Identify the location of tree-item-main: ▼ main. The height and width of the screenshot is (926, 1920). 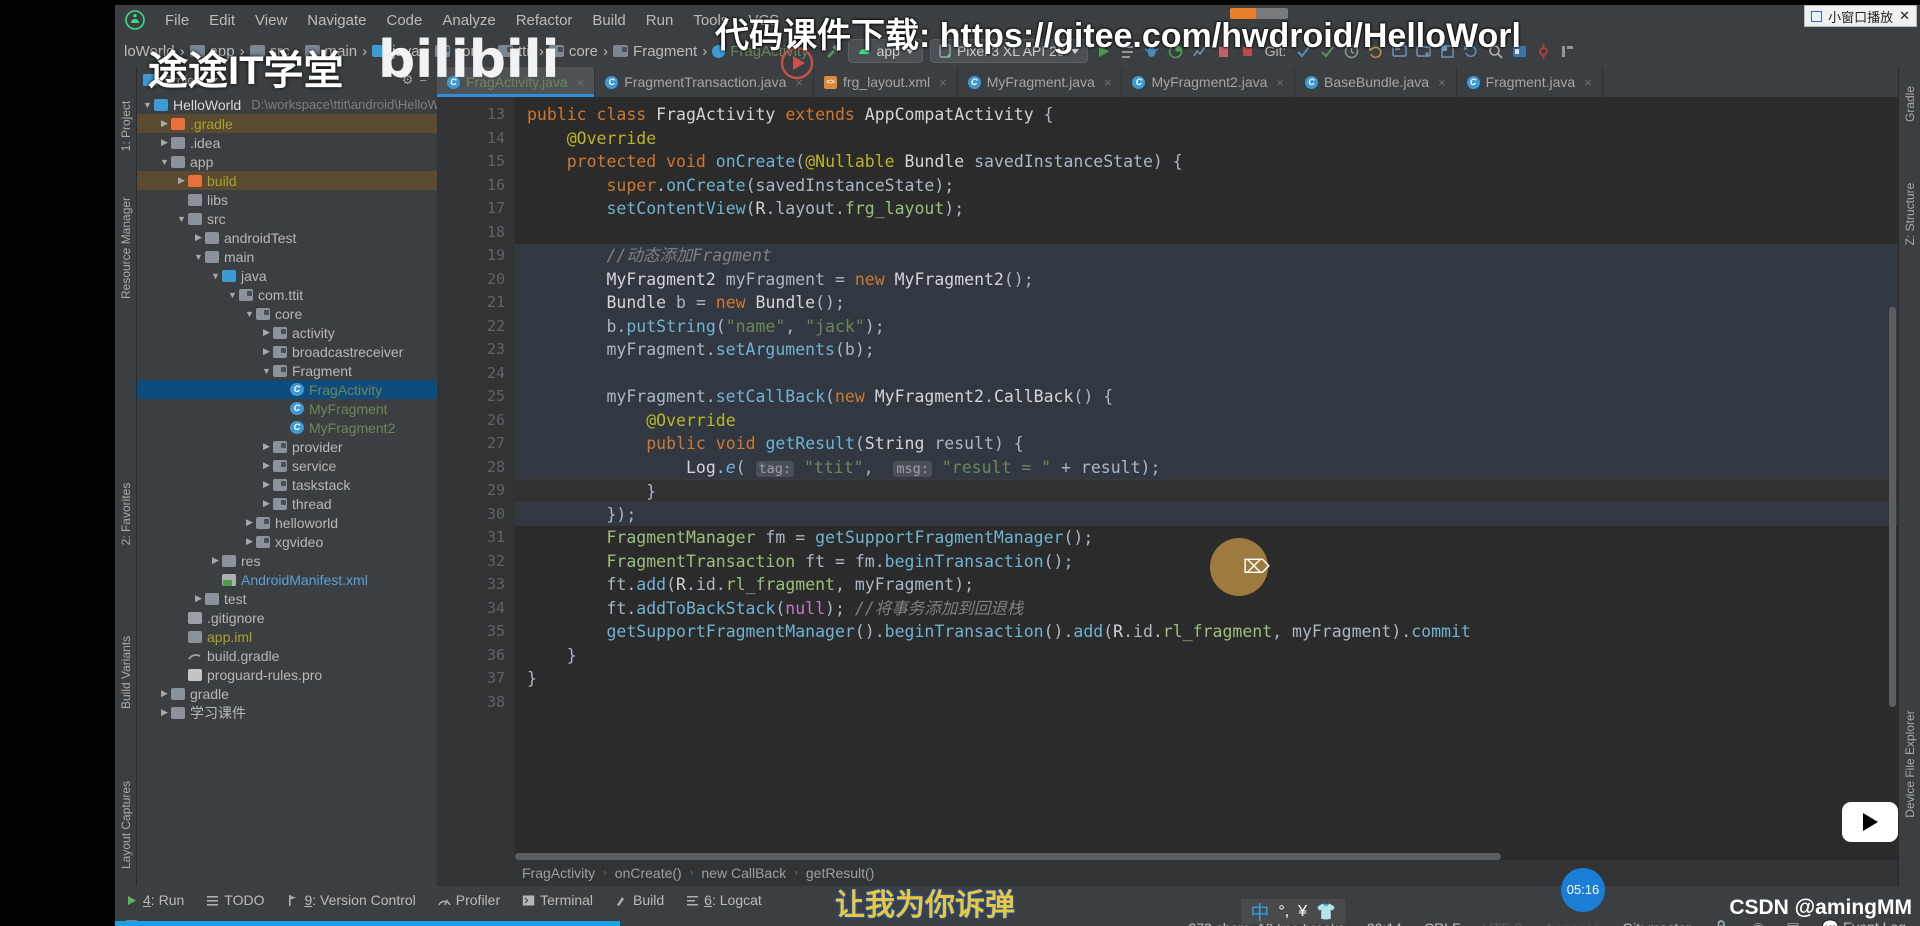
(287, 256).